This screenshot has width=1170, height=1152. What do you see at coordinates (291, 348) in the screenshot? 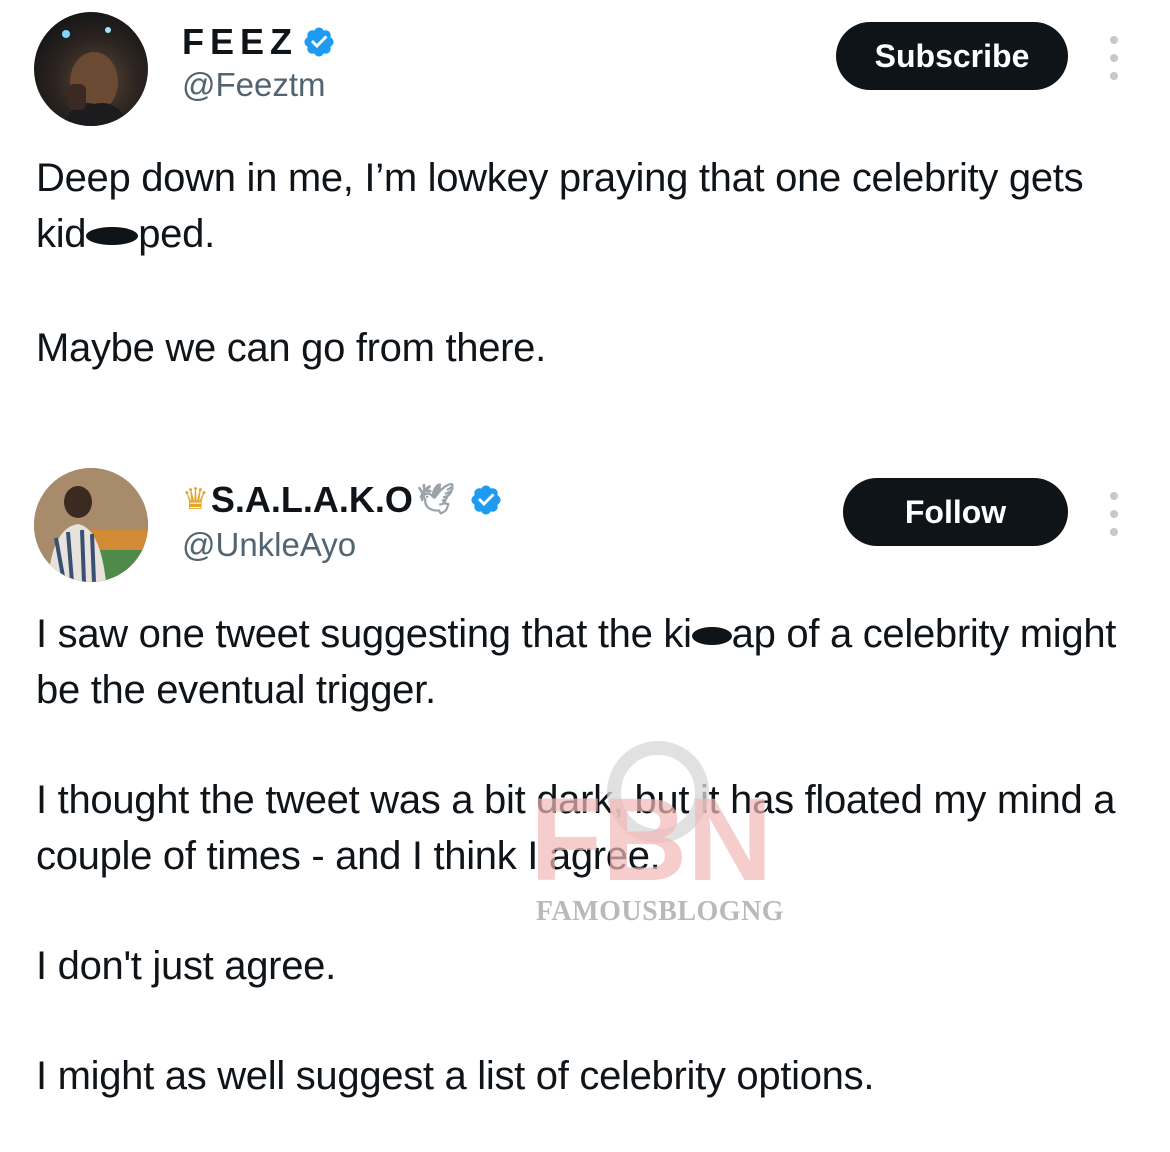
I see `tweet-paragraph: Maybe we can go from there.` at bounding box center [291, 348].